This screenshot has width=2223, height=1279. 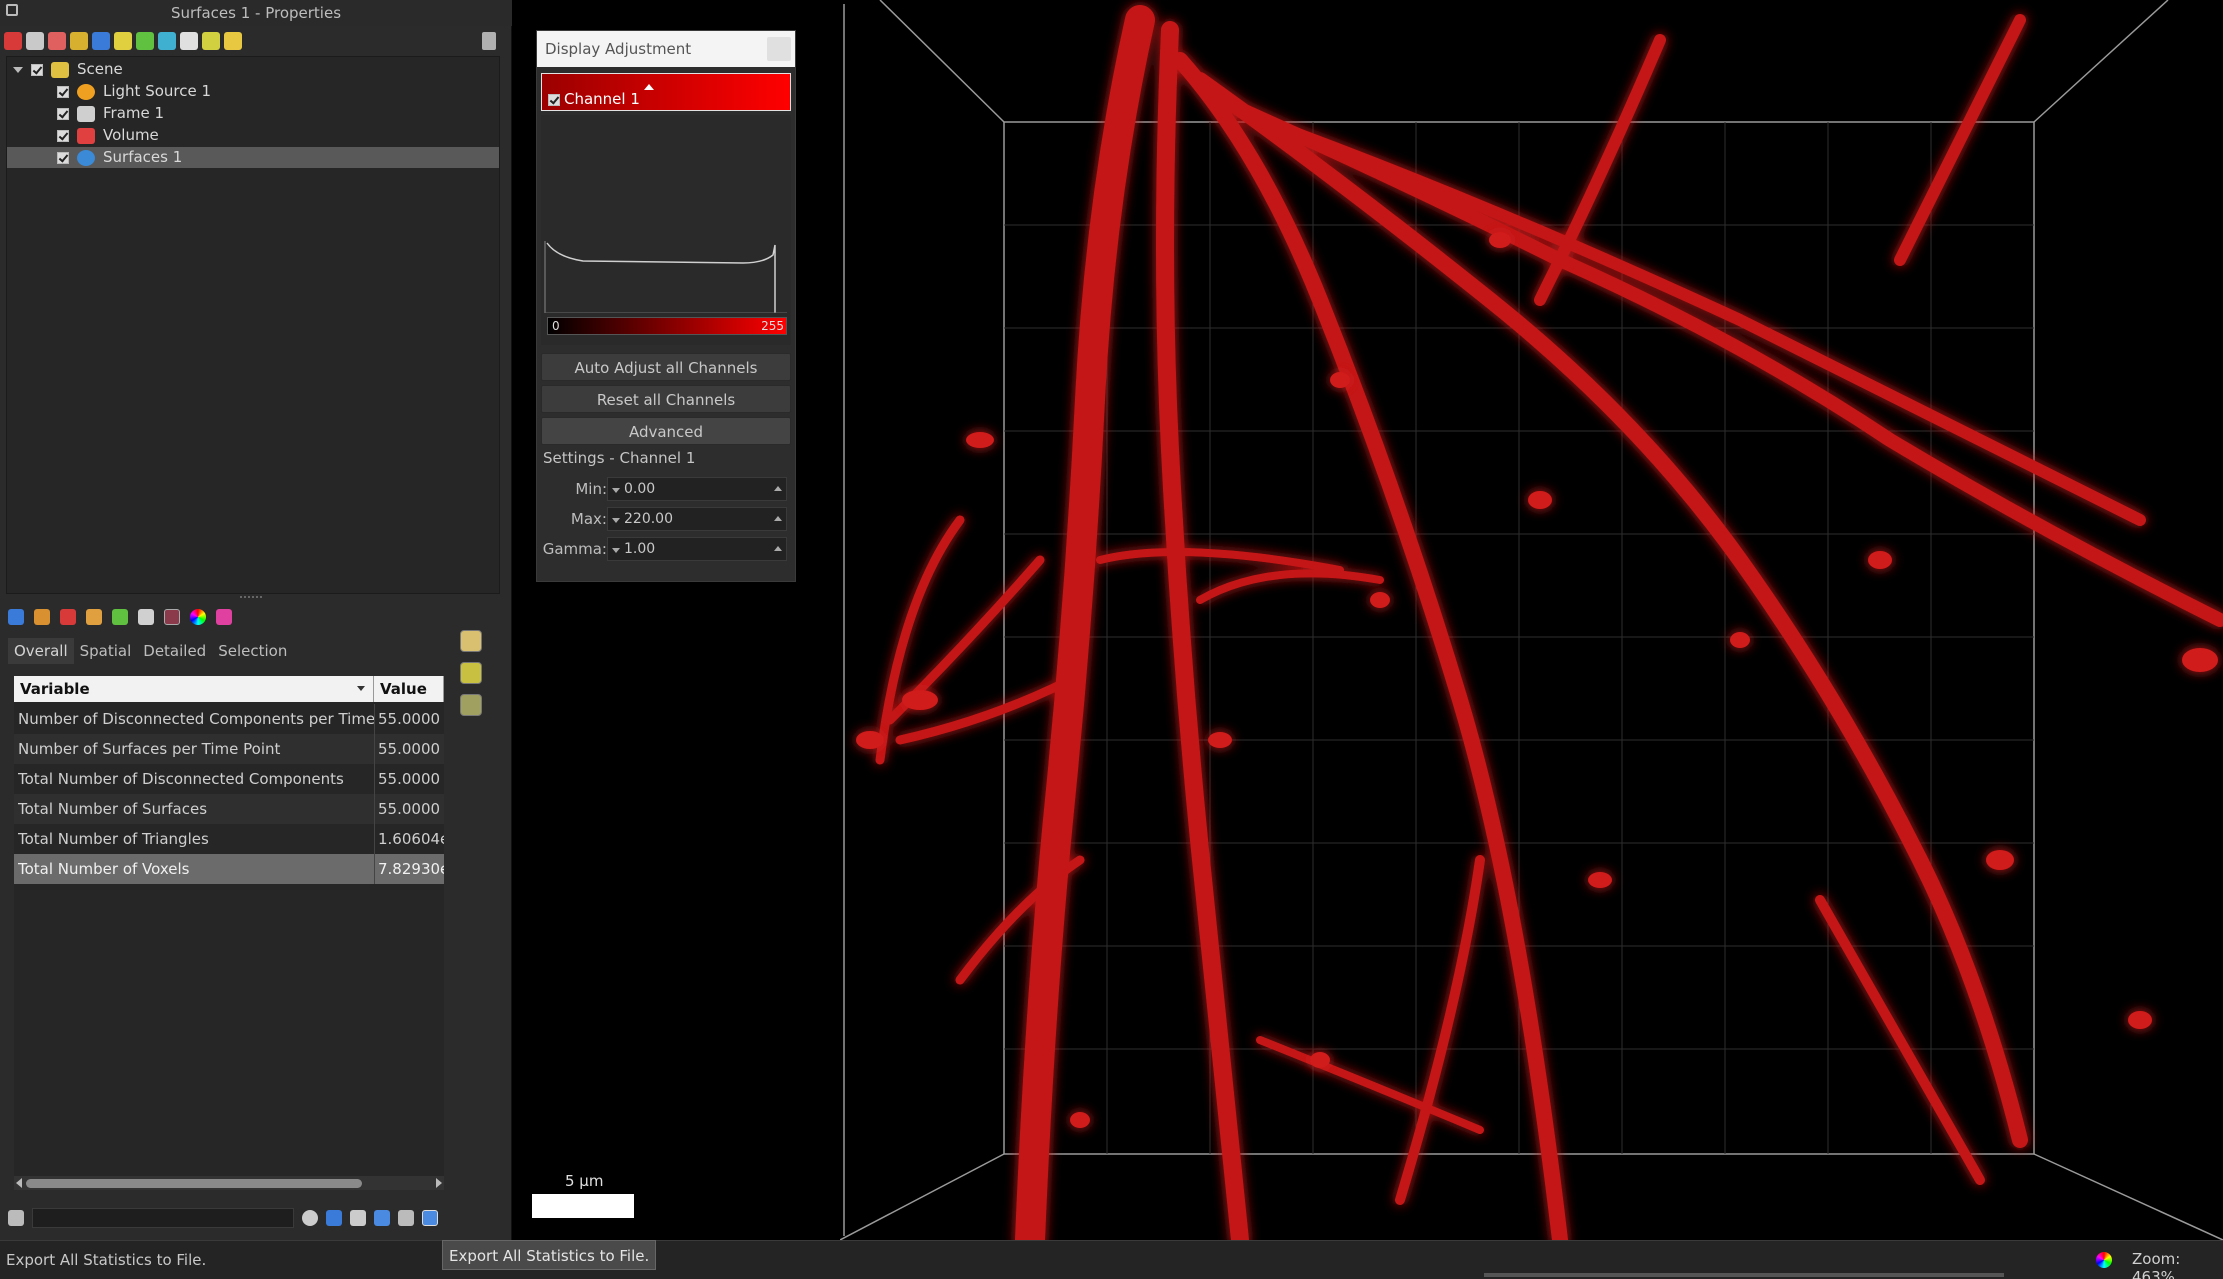 What do you see at coordinates (94, 617) in the screenshot?
I see `brush-icon` at bounding box center [94, 617].